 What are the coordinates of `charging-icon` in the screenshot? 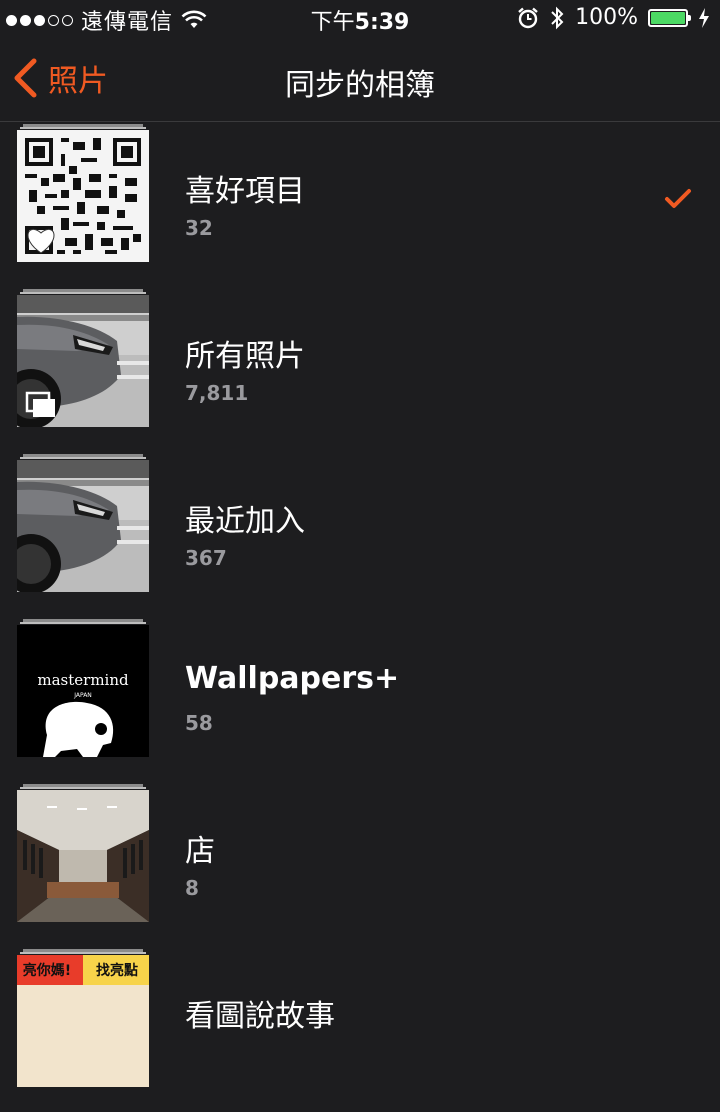 It's located at (704, 17).